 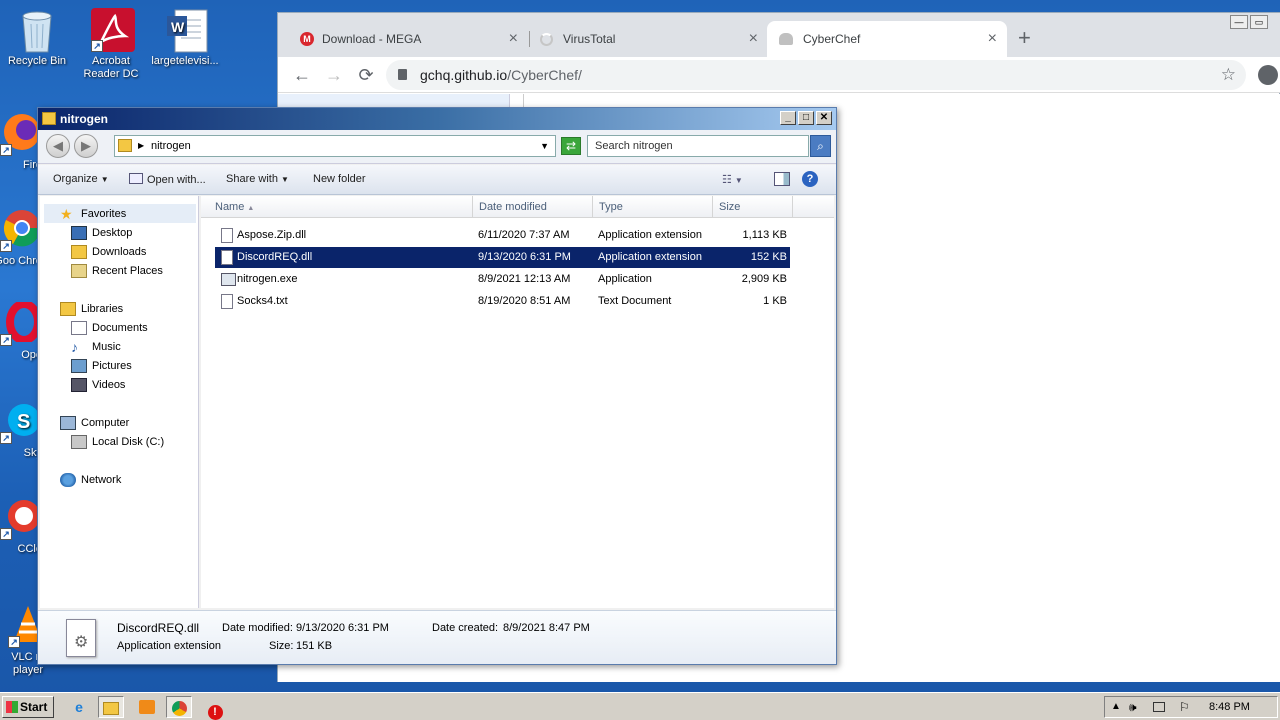 I want to click on stop-icon: !, so click(x=215, y=708).